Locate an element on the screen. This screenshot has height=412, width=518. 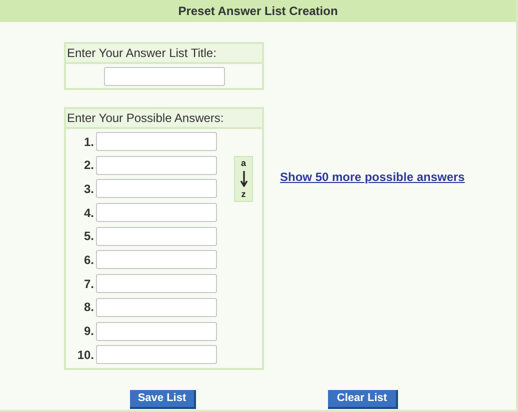
answer-number: 8. is located at coordinates (88, 307).